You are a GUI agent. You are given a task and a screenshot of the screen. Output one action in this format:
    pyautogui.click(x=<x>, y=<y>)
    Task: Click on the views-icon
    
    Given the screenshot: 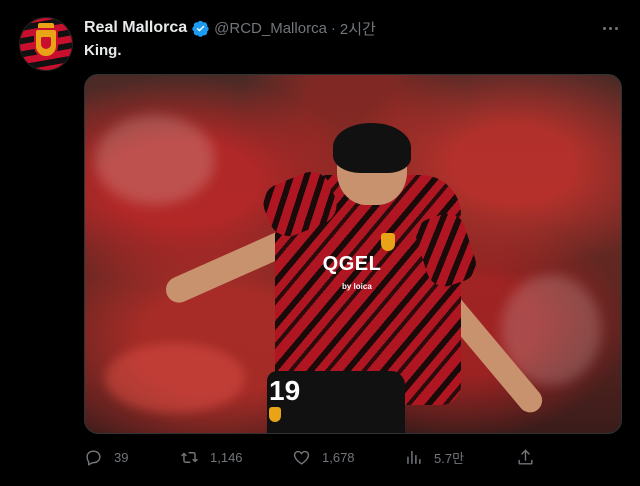 What is the action you would take?
    pyautogui.click(x=414, y=457)
    